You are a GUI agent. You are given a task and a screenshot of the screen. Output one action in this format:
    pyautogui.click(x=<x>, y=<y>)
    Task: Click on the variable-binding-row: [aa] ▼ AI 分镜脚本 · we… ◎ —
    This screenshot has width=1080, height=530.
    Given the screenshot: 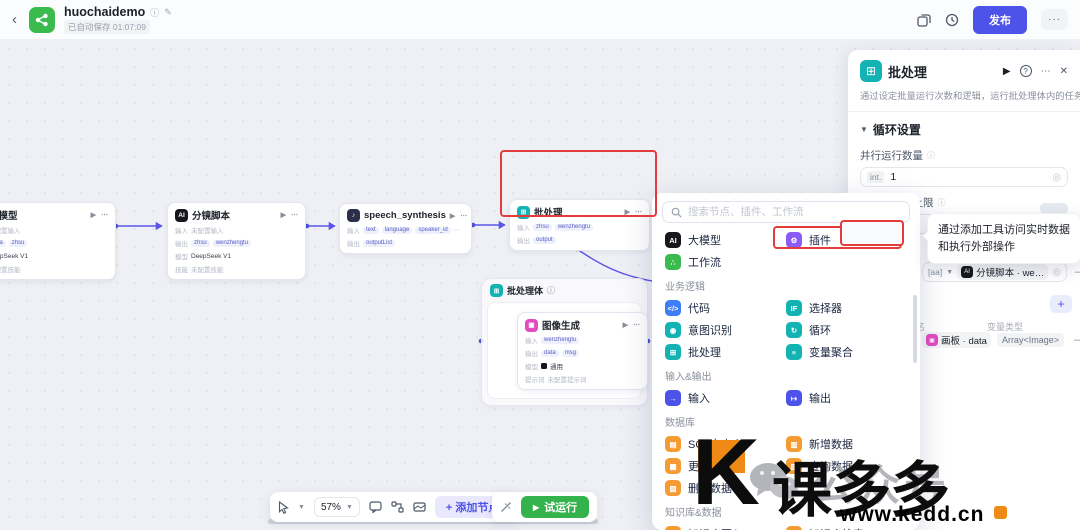 What is the action you would take?
    pyautogui.click(x=1001, y=272)
    